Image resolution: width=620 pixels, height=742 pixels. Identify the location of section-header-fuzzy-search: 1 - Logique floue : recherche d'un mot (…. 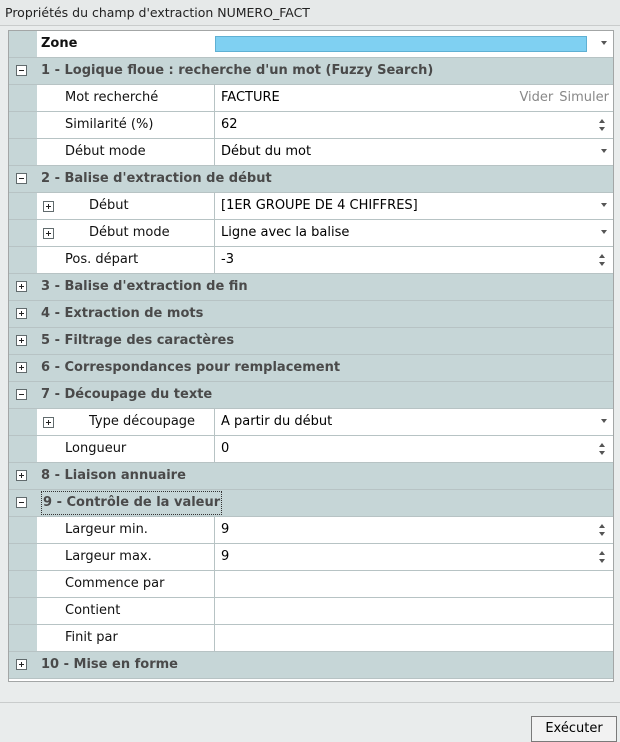
(311, 71).